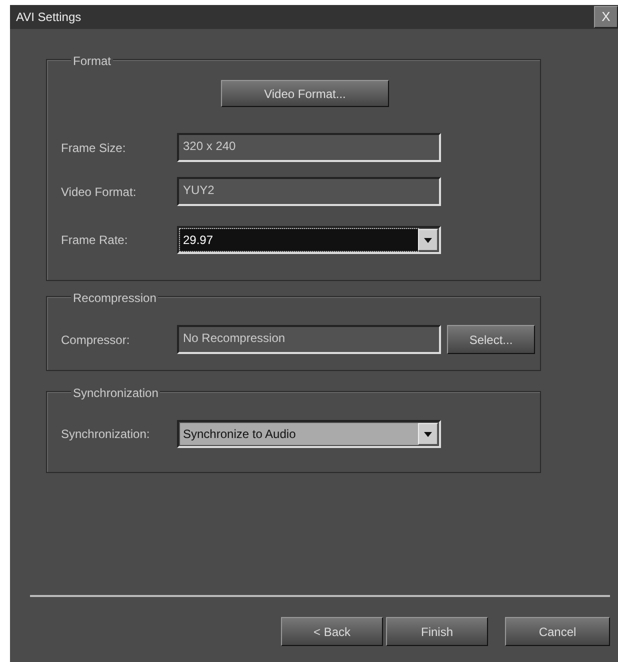 The height and width of the screenshot is (662, 618). What do you see at coordinates (96, 340) in the screenshot?
I see `field-label: Compressor:` at bounding box center [96, 340].